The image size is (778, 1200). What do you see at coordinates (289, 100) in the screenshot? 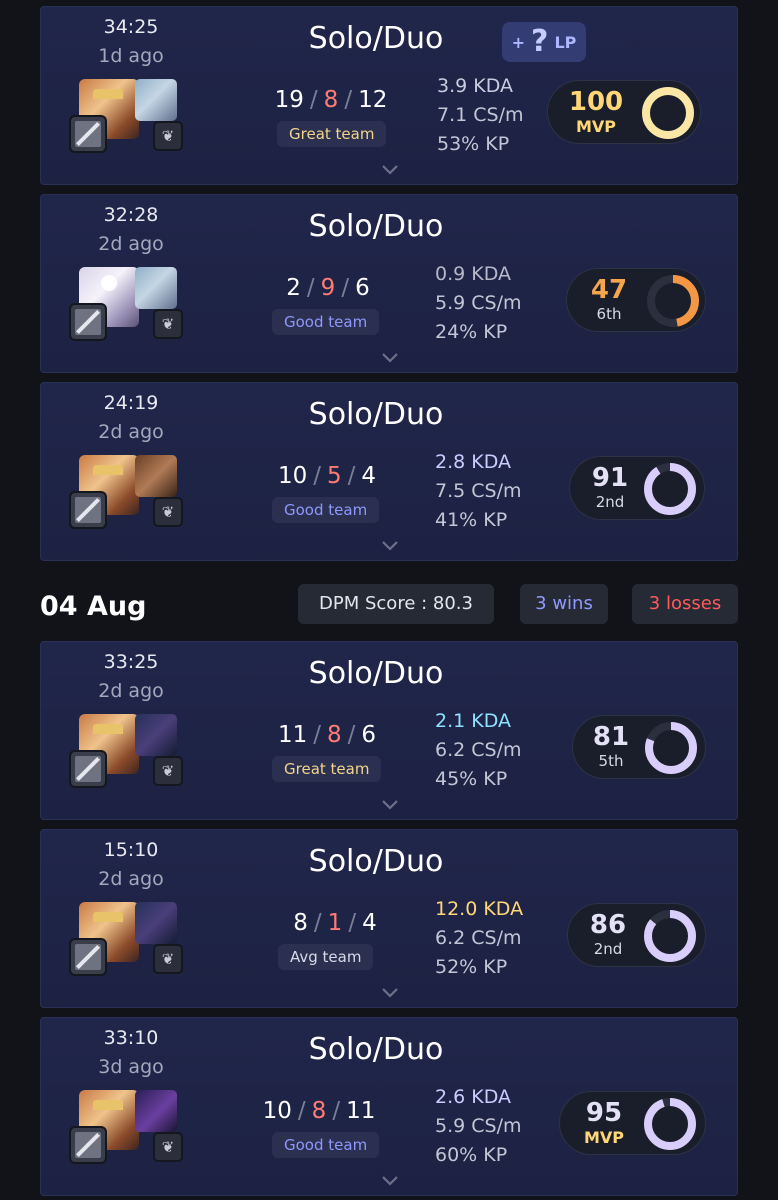
I see `kills: 19` at bounding box center [289, 100].